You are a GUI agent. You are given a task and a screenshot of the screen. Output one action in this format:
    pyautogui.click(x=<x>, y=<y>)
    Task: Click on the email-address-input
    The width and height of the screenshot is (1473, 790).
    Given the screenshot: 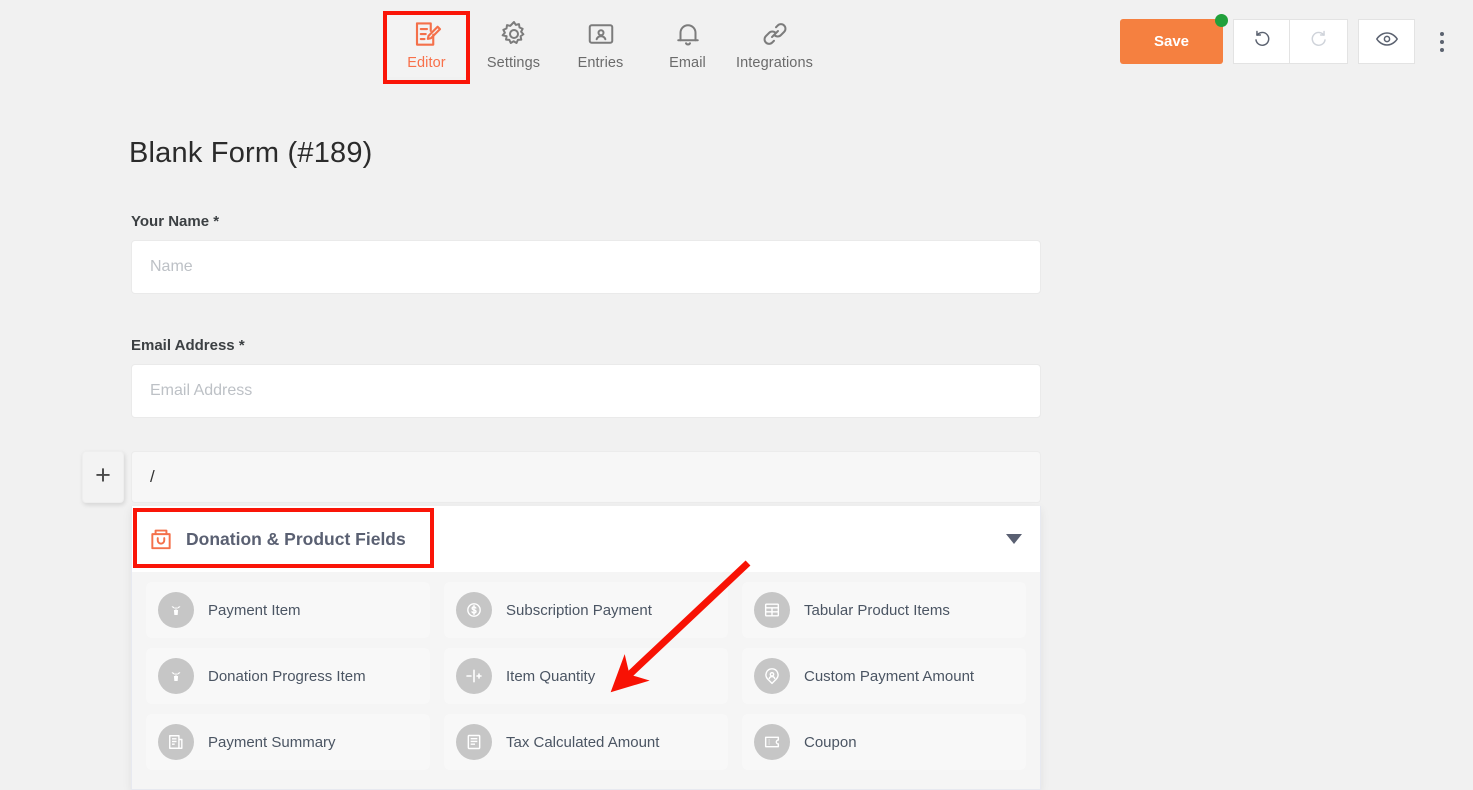 What is the action you would take?
    pyautogui.click(x=586, y=391)
    